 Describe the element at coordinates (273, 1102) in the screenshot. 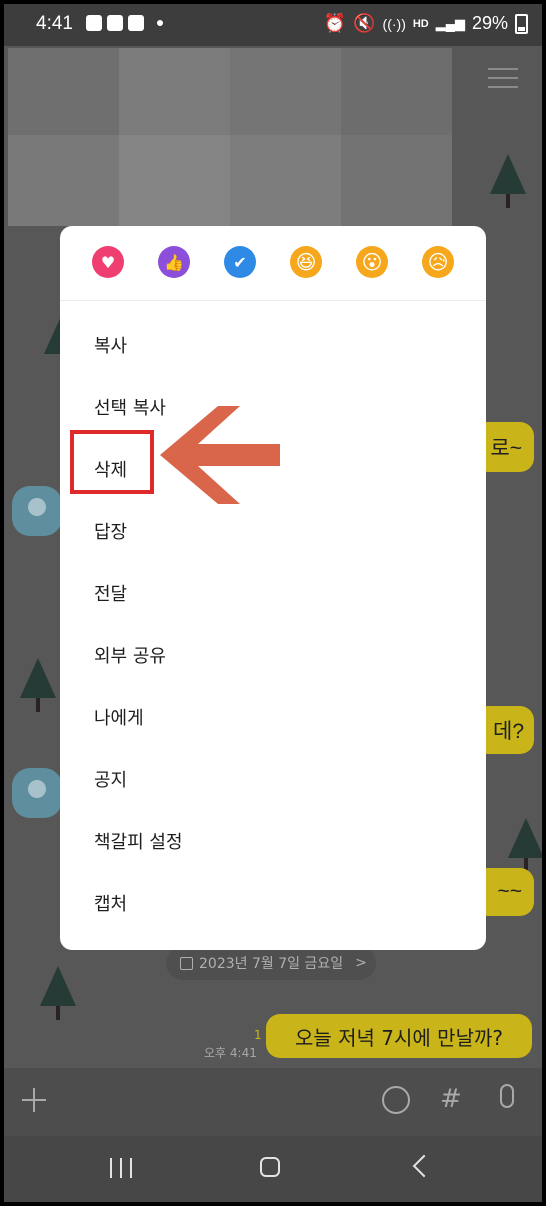

I see `message-input-bar: #` at that location.